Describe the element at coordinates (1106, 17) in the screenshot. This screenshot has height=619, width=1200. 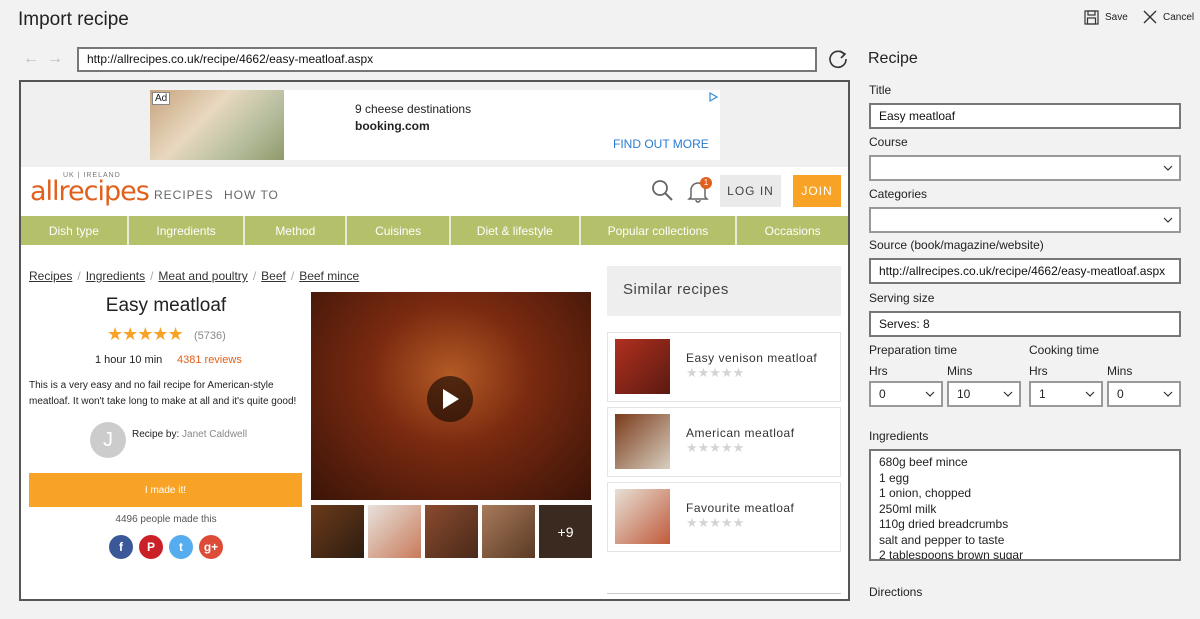
I see `save-button: Save` at that location.